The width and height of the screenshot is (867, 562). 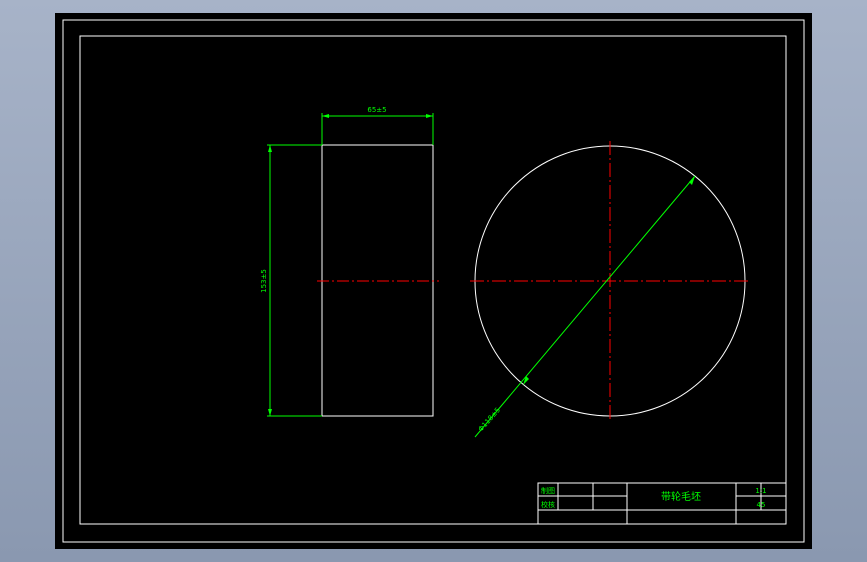 I want to click on title-block-checked-by-label: 校核, so click(x=548, y=504).